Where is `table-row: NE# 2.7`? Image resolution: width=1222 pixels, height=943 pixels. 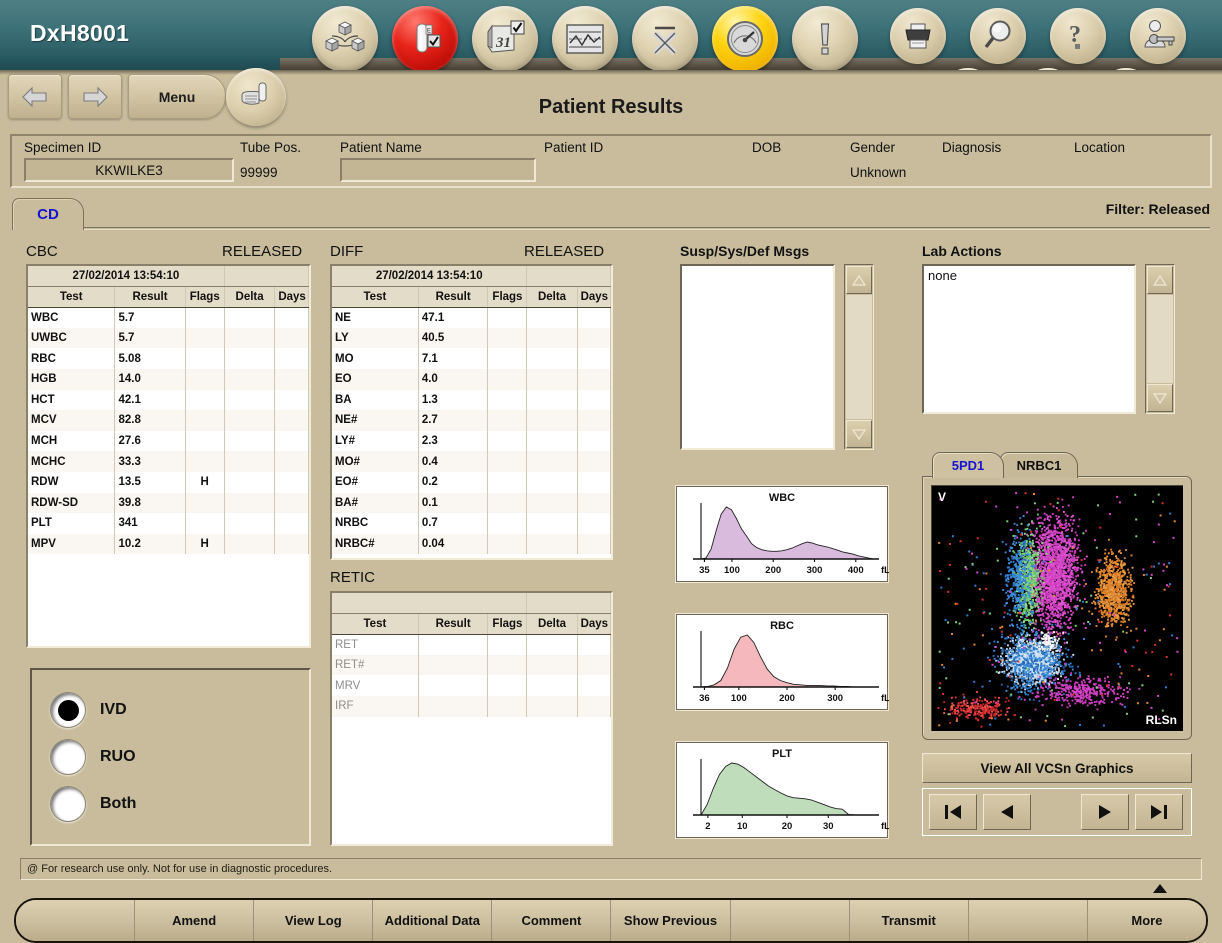
table-row: NE# 2.7 is located at coordinates (472, 420).